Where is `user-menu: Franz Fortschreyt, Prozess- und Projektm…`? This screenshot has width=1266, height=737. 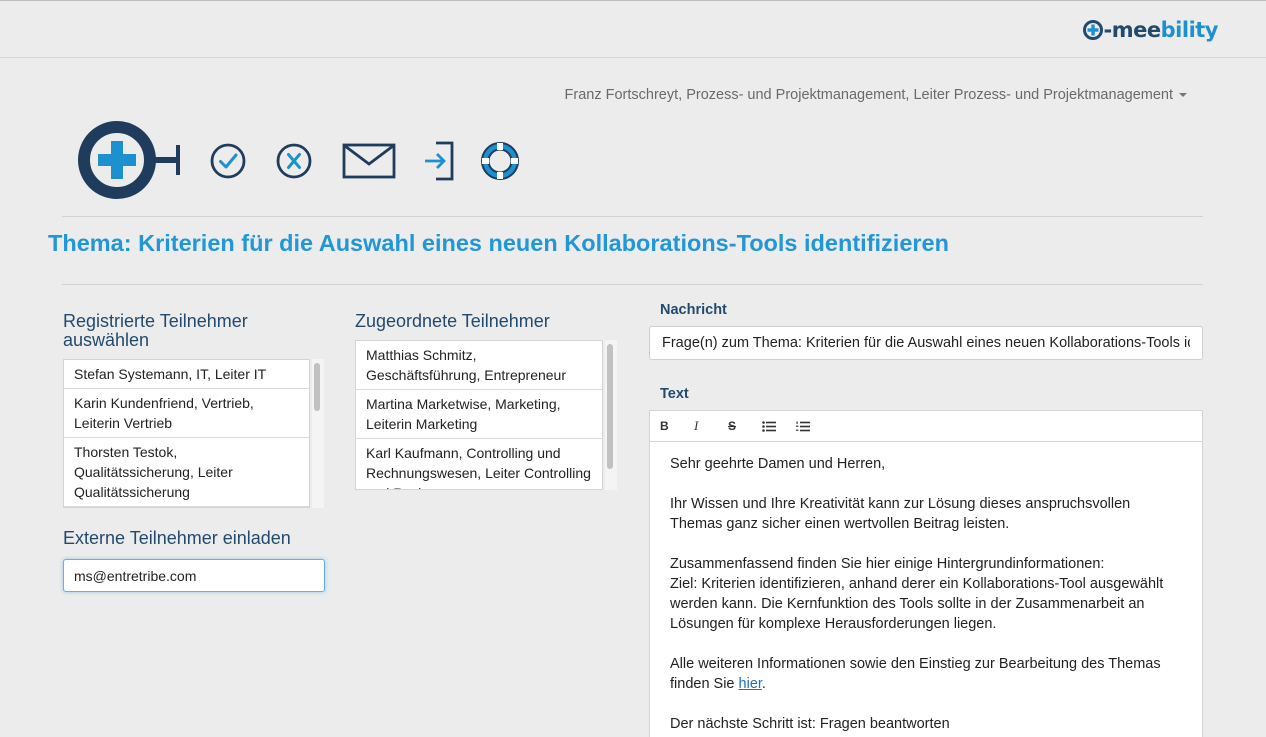 user-menu: Franz Fortschreyt, Prozess- und Projektm… is located at coordinates (876, 95).